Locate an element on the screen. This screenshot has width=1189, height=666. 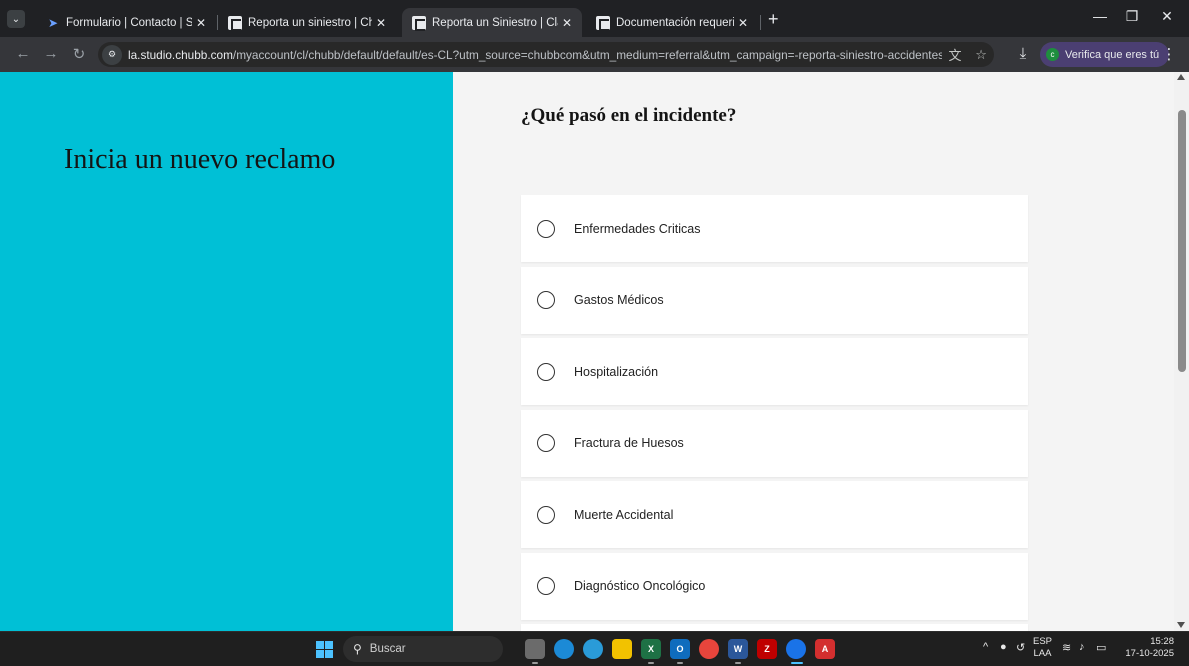
bird-icon: ➤ is located at coordinates (53, 22).